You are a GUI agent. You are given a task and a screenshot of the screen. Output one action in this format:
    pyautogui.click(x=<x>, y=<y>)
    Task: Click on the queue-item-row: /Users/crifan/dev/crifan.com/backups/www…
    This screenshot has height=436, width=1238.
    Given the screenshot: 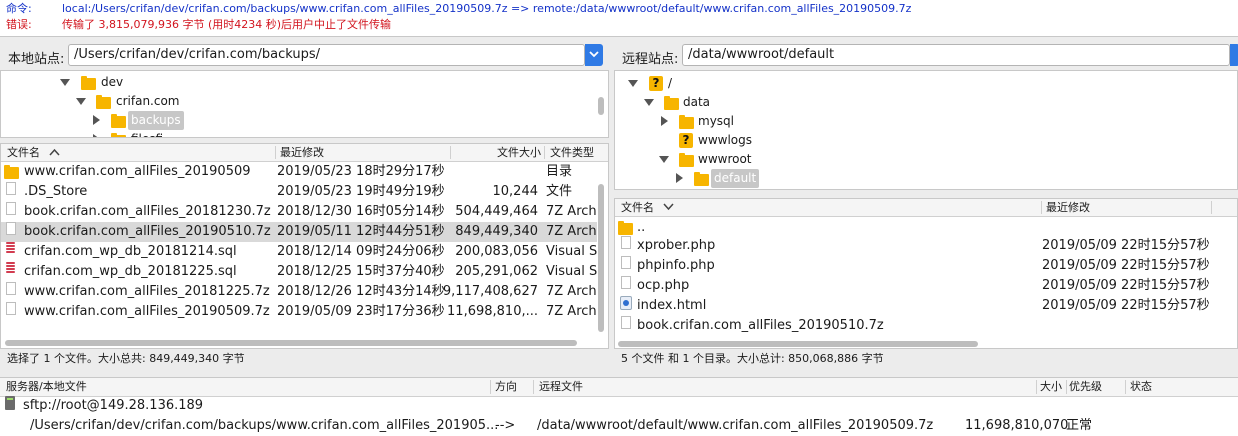 What is the action you would take?
    pyautogui.click(x=619, y=426)
    